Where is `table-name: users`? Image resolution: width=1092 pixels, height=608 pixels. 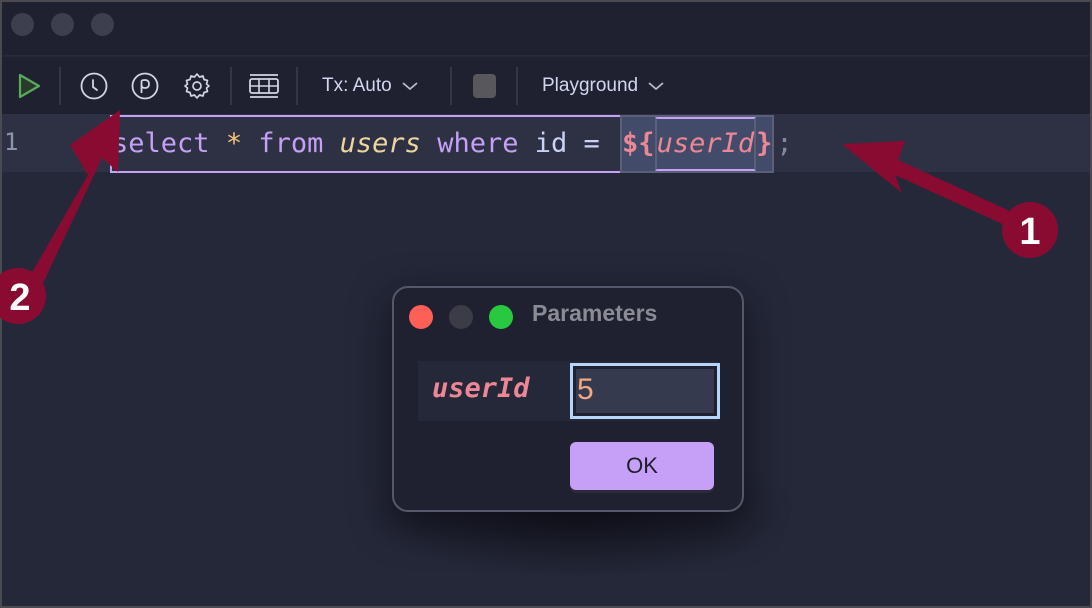
table-name: users is located at coordinates (380, 143).